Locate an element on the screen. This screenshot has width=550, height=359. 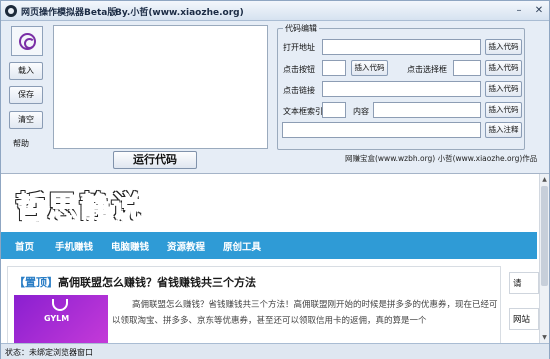
insert-code-button-select: 插入代码 is located at coordinates (503, 68).